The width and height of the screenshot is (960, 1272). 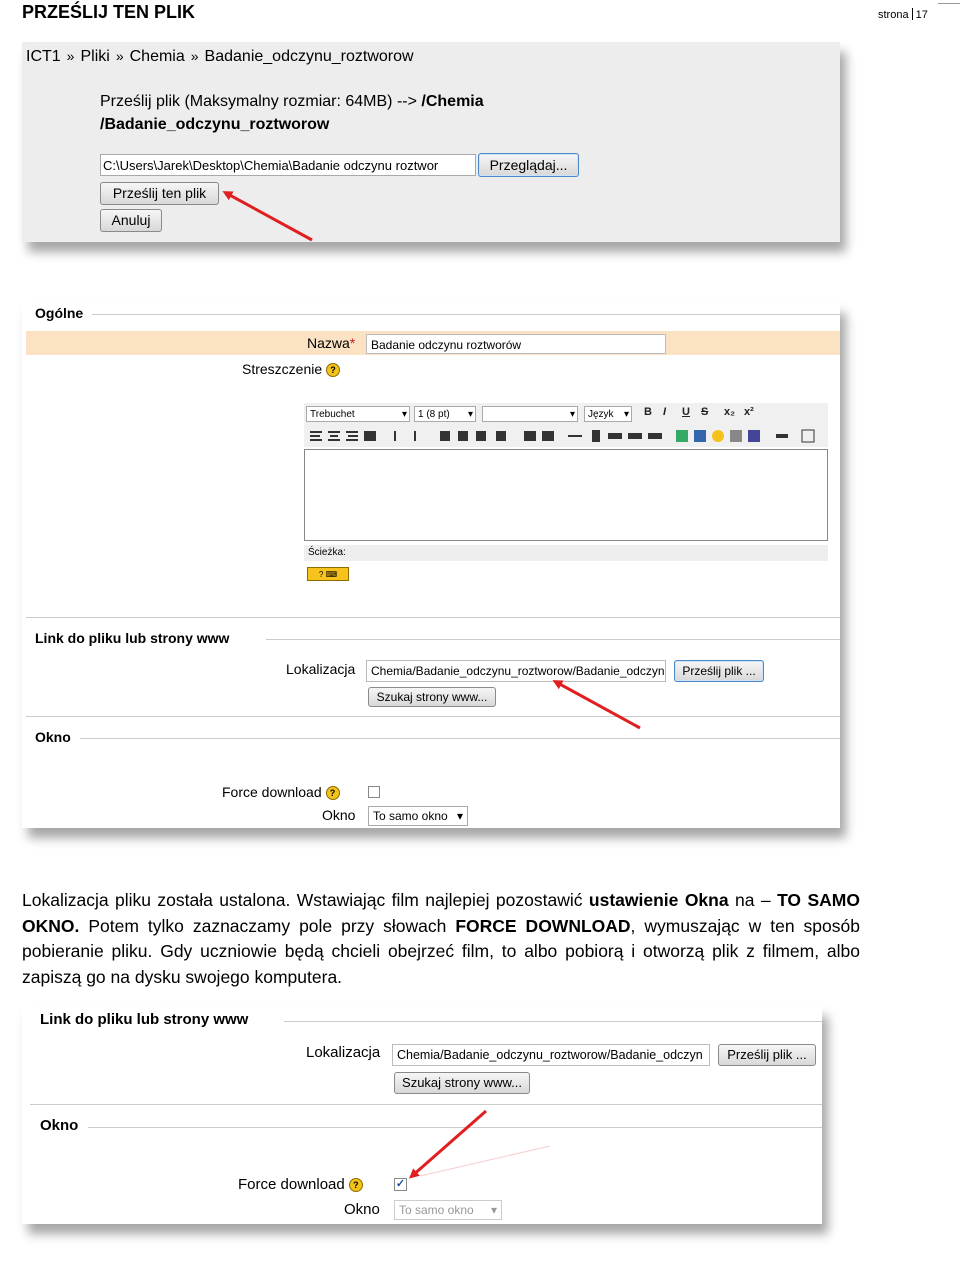 What do you see at coordinates (157, 56) in the screenshot?
I see `breadcrumb-item-chemia: Chemia` at bounding box center [157, 56].